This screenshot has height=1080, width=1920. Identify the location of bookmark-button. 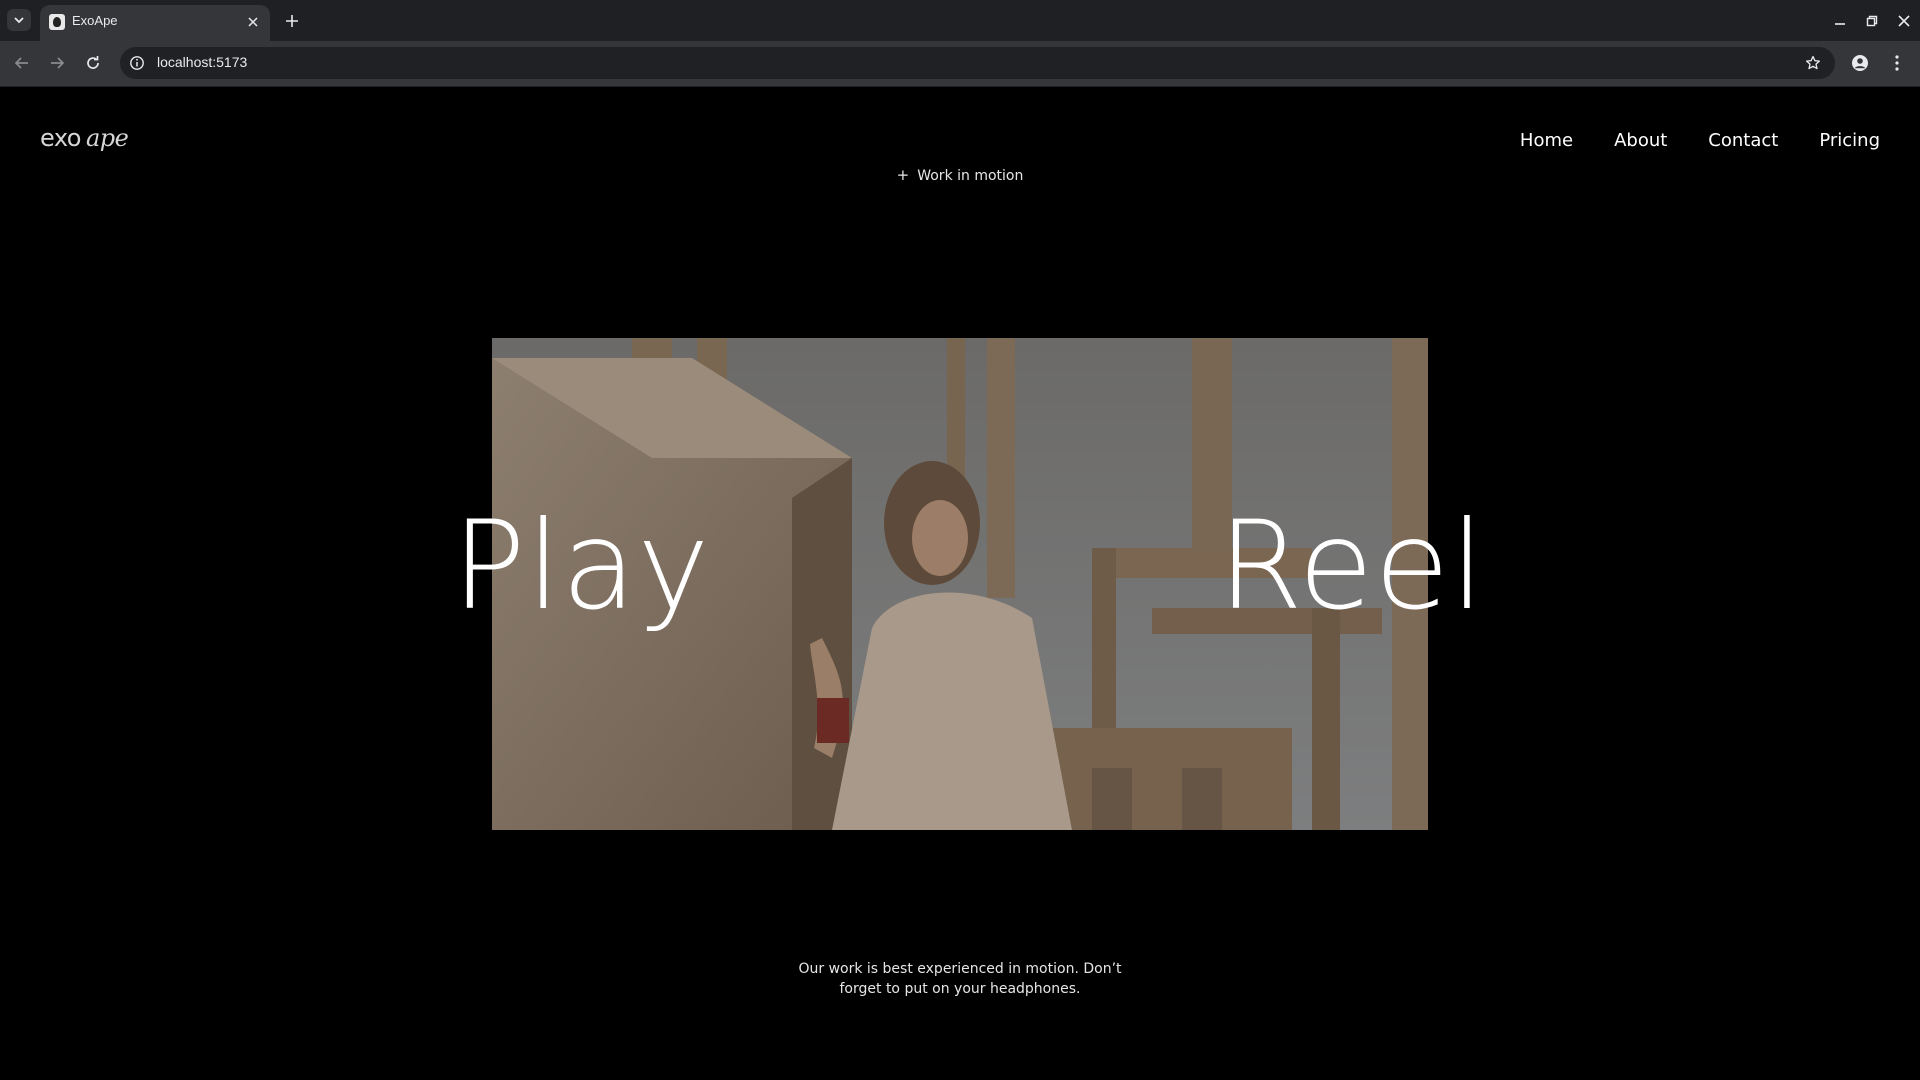
(1813, 63).